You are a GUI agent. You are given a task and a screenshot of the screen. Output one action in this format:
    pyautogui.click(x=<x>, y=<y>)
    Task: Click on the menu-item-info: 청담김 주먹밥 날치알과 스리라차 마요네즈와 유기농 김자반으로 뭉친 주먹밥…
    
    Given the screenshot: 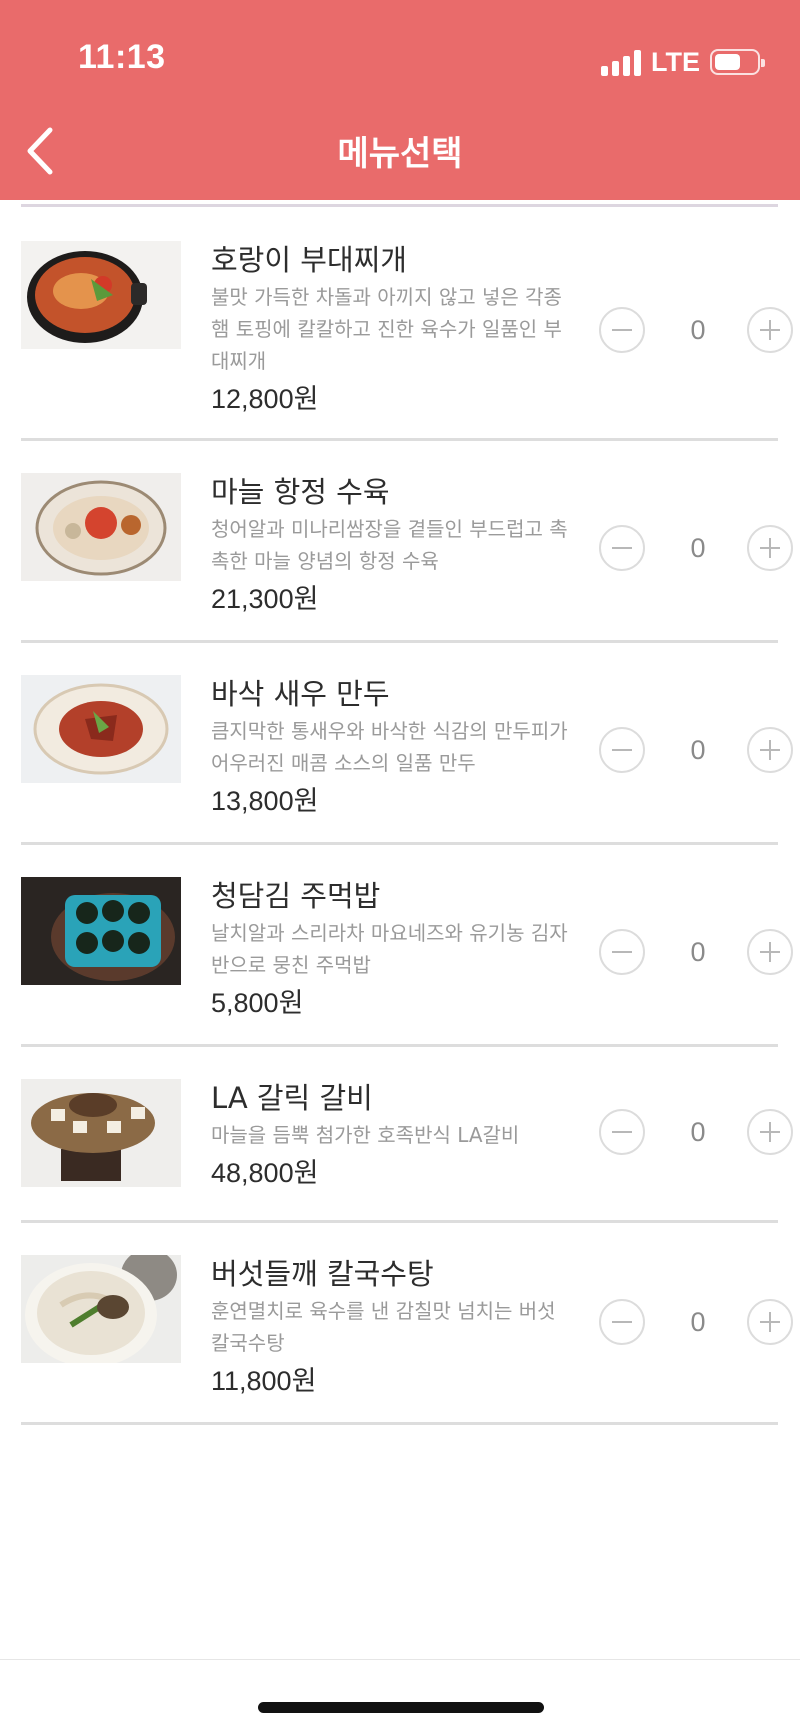 What is the action you would take?
    pyautogui.click(x=391, y=950)
    